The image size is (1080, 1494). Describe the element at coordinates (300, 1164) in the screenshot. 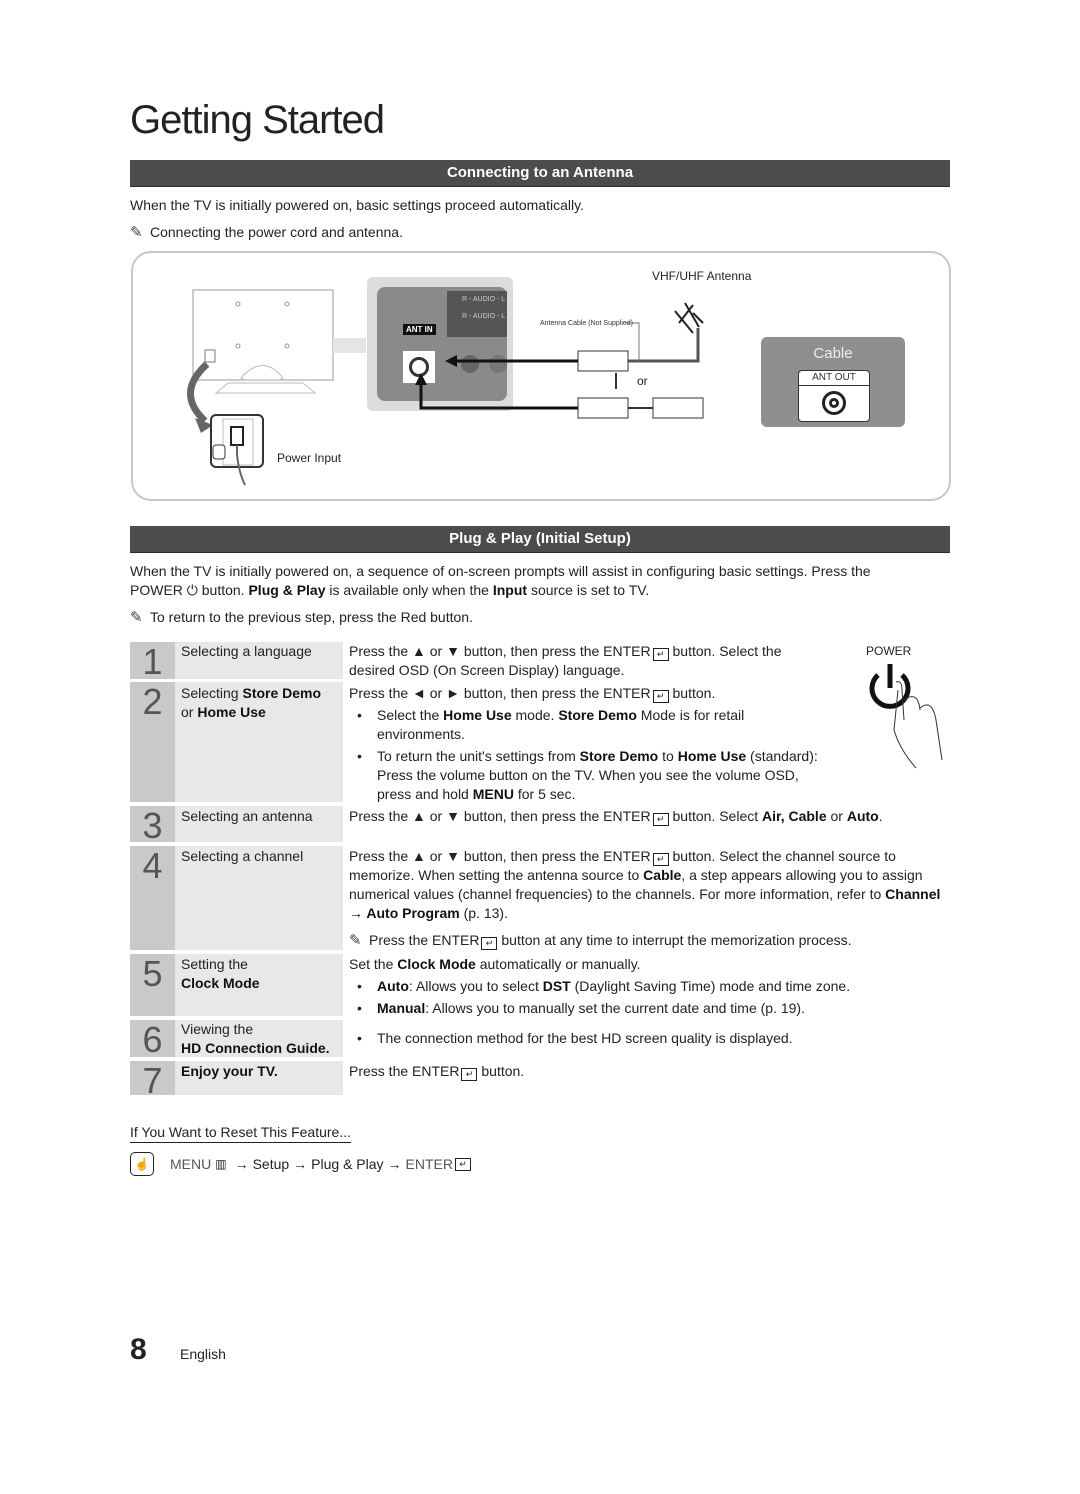

I see `reset-menu-path: ☝ MENU ▥ → Setup → Plug & Play → ENTER ↵` at that location.